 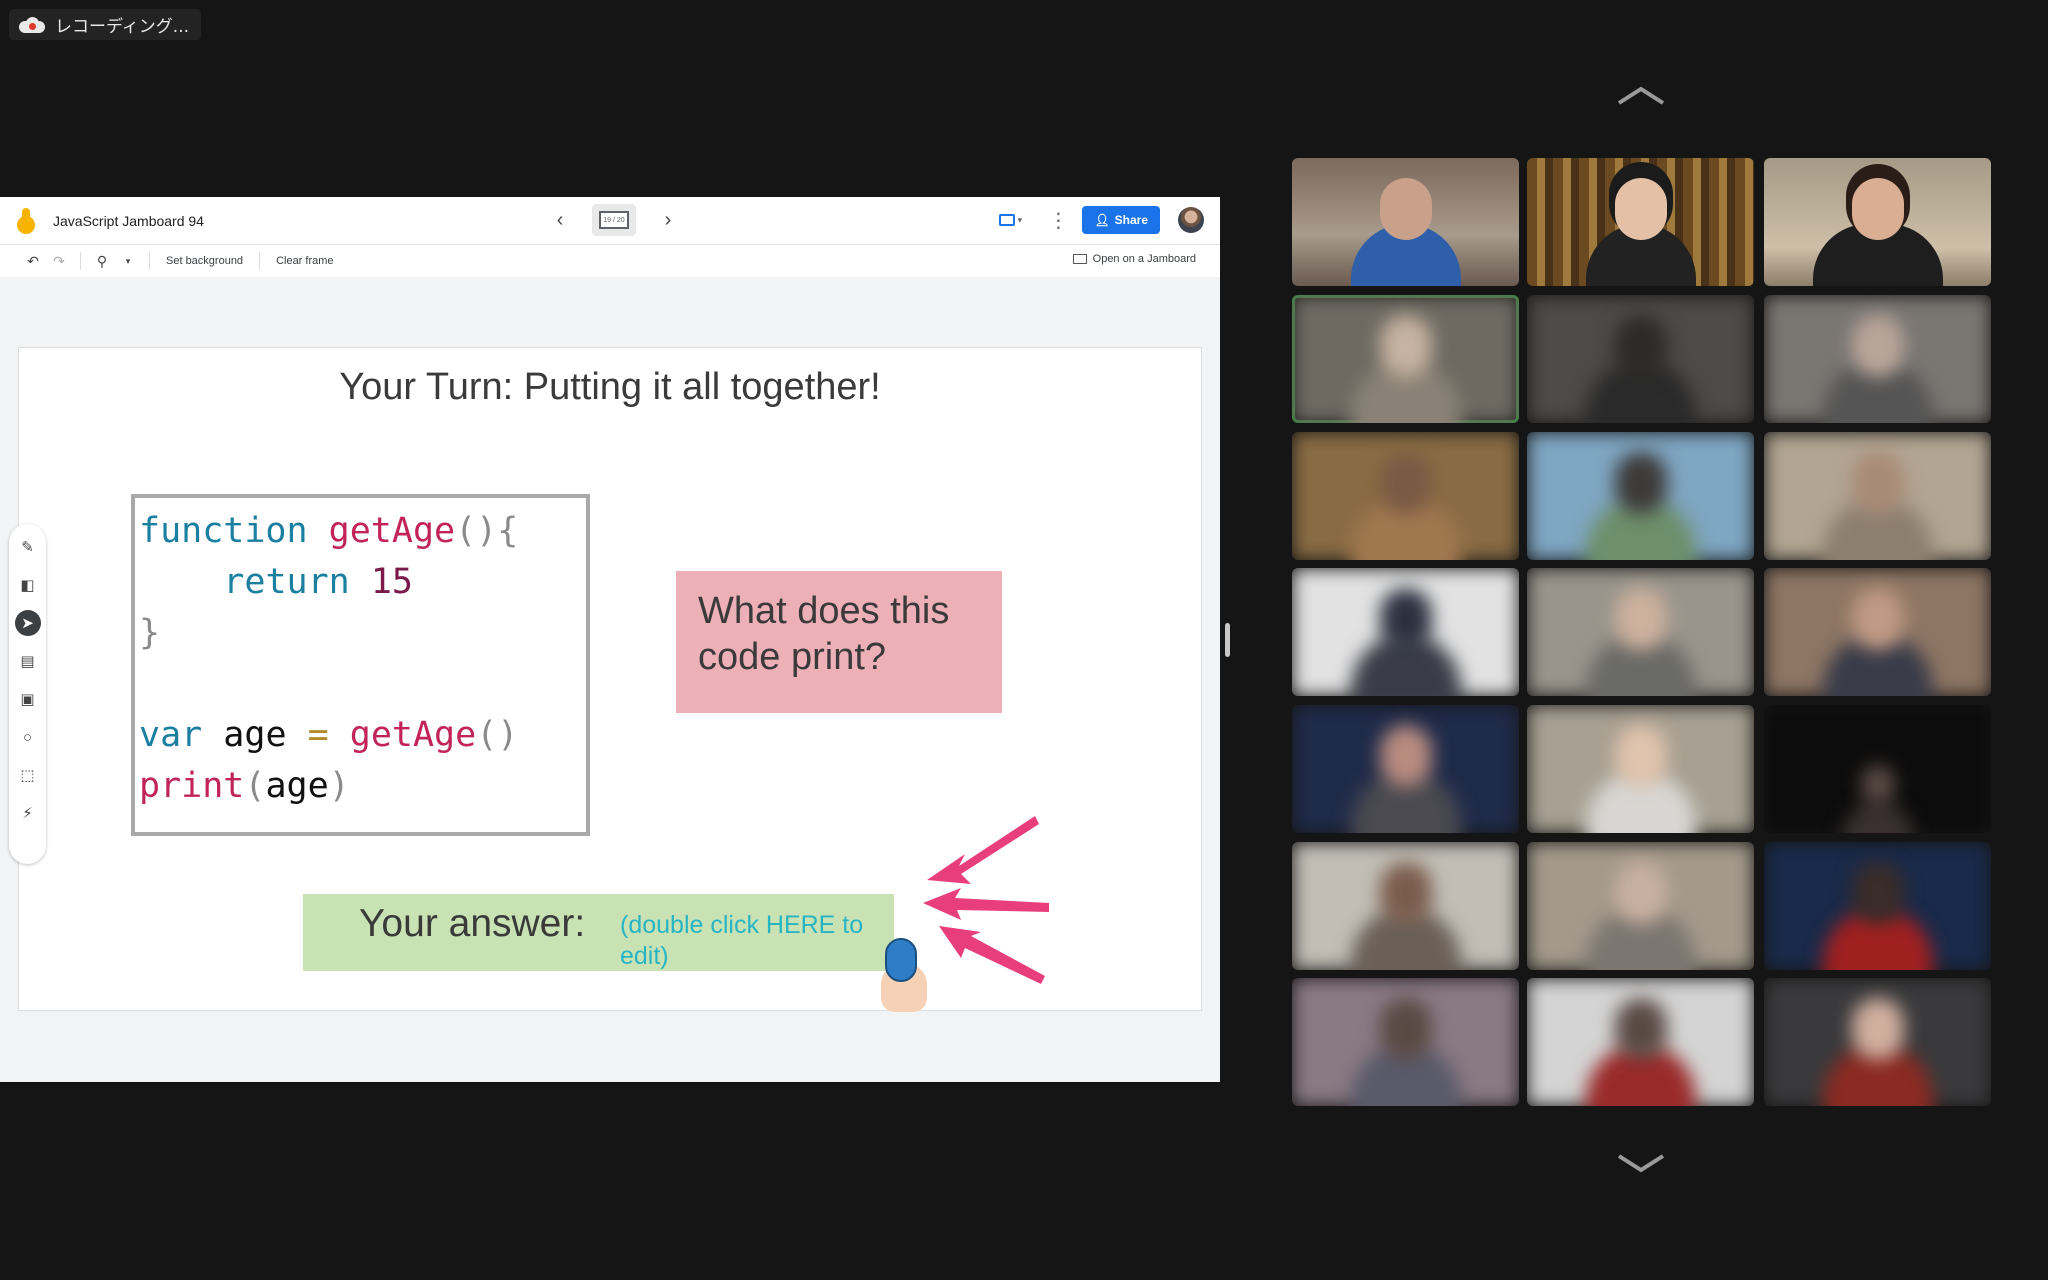 I want to click on code-token: }, so click(x=150, y=633).